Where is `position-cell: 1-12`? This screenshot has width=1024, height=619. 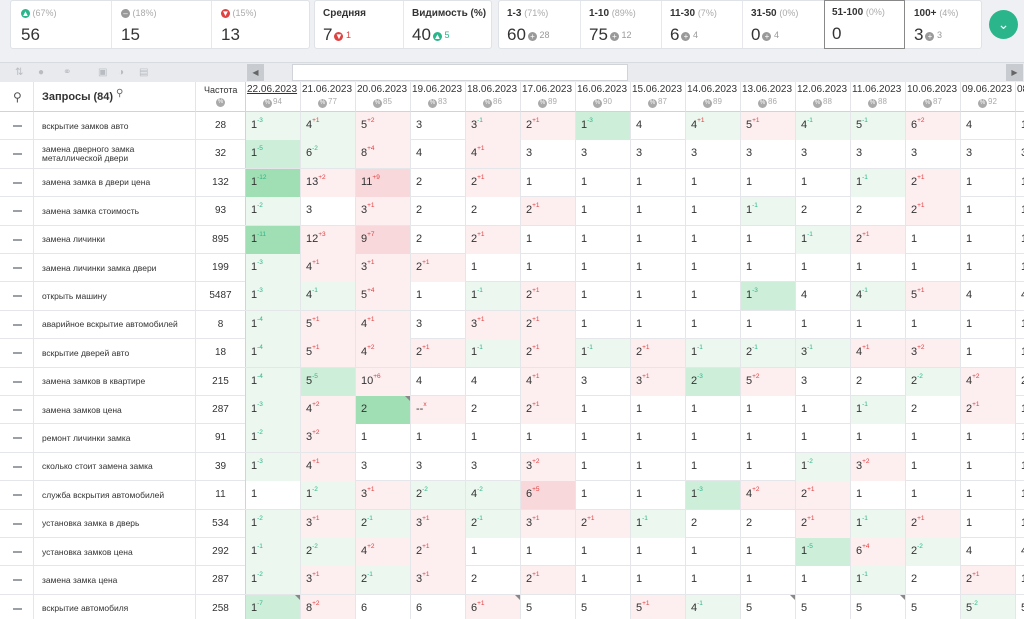 position-cell: 1-12 is located at coordinates (273, 182).